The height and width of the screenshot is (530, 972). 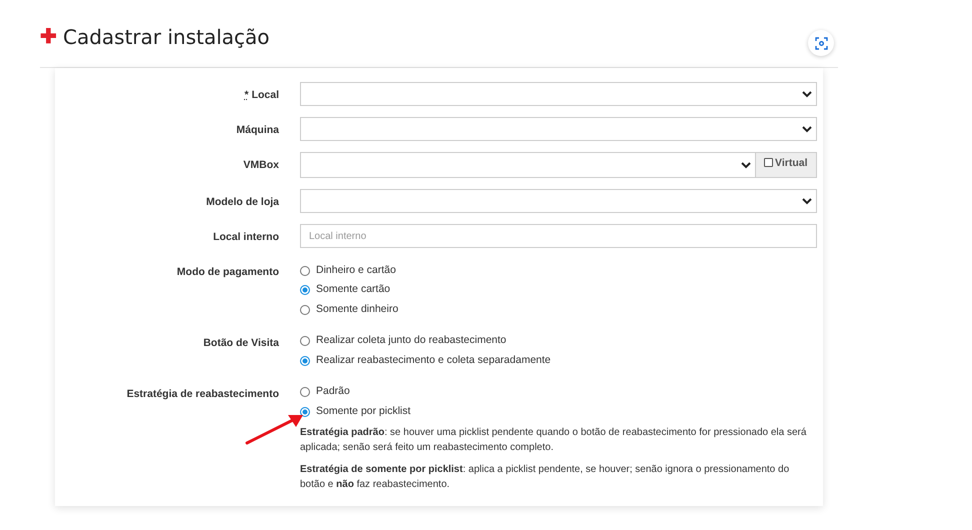 I want to click on focus-icon, so click(x=821, y=43).